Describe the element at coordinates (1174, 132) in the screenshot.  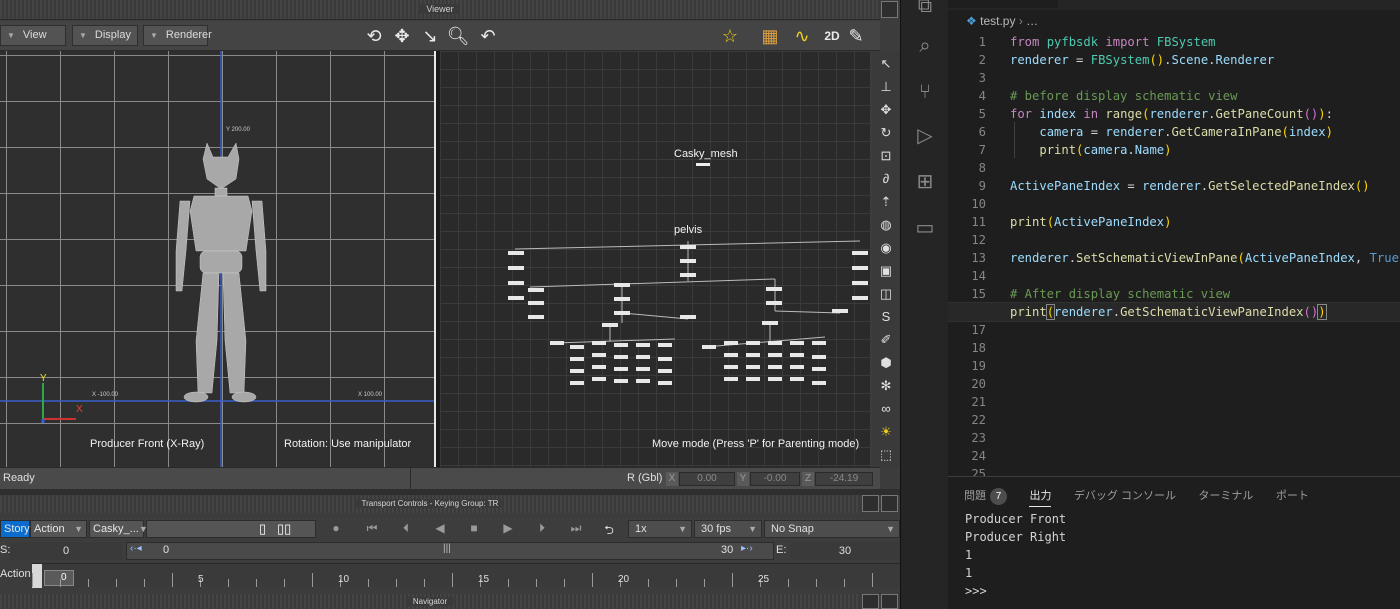
I see `code-line: camera = renderer.GetCameraInPane(index)` at that location.